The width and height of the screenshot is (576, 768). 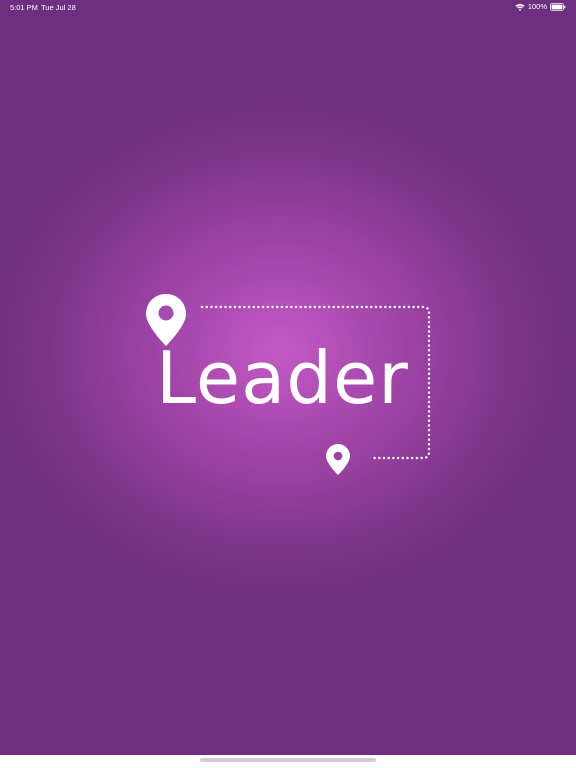 I want to click on location-pin-icon, so click(x=338, y=459).